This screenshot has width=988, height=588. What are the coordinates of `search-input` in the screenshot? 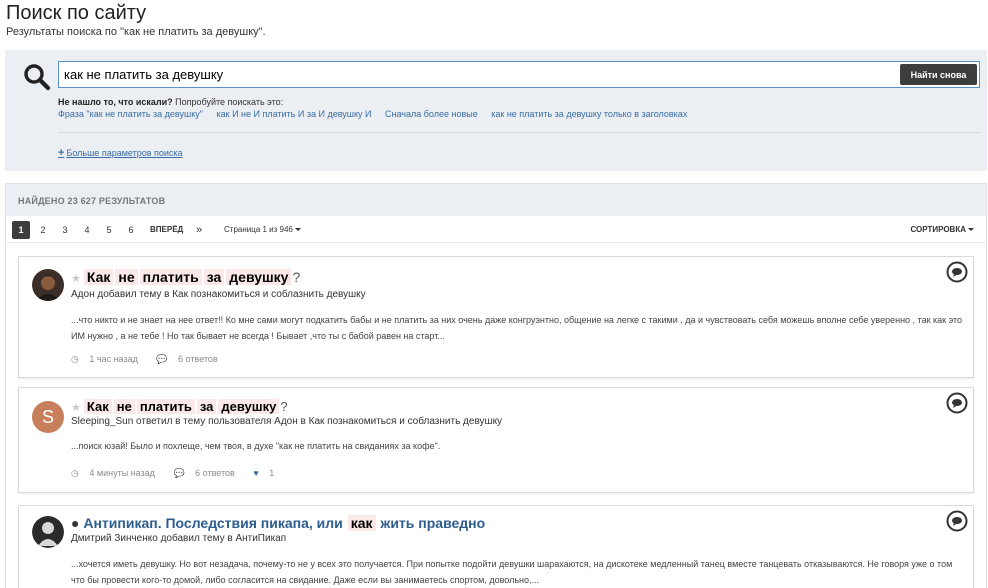 It's located at (474, 74).